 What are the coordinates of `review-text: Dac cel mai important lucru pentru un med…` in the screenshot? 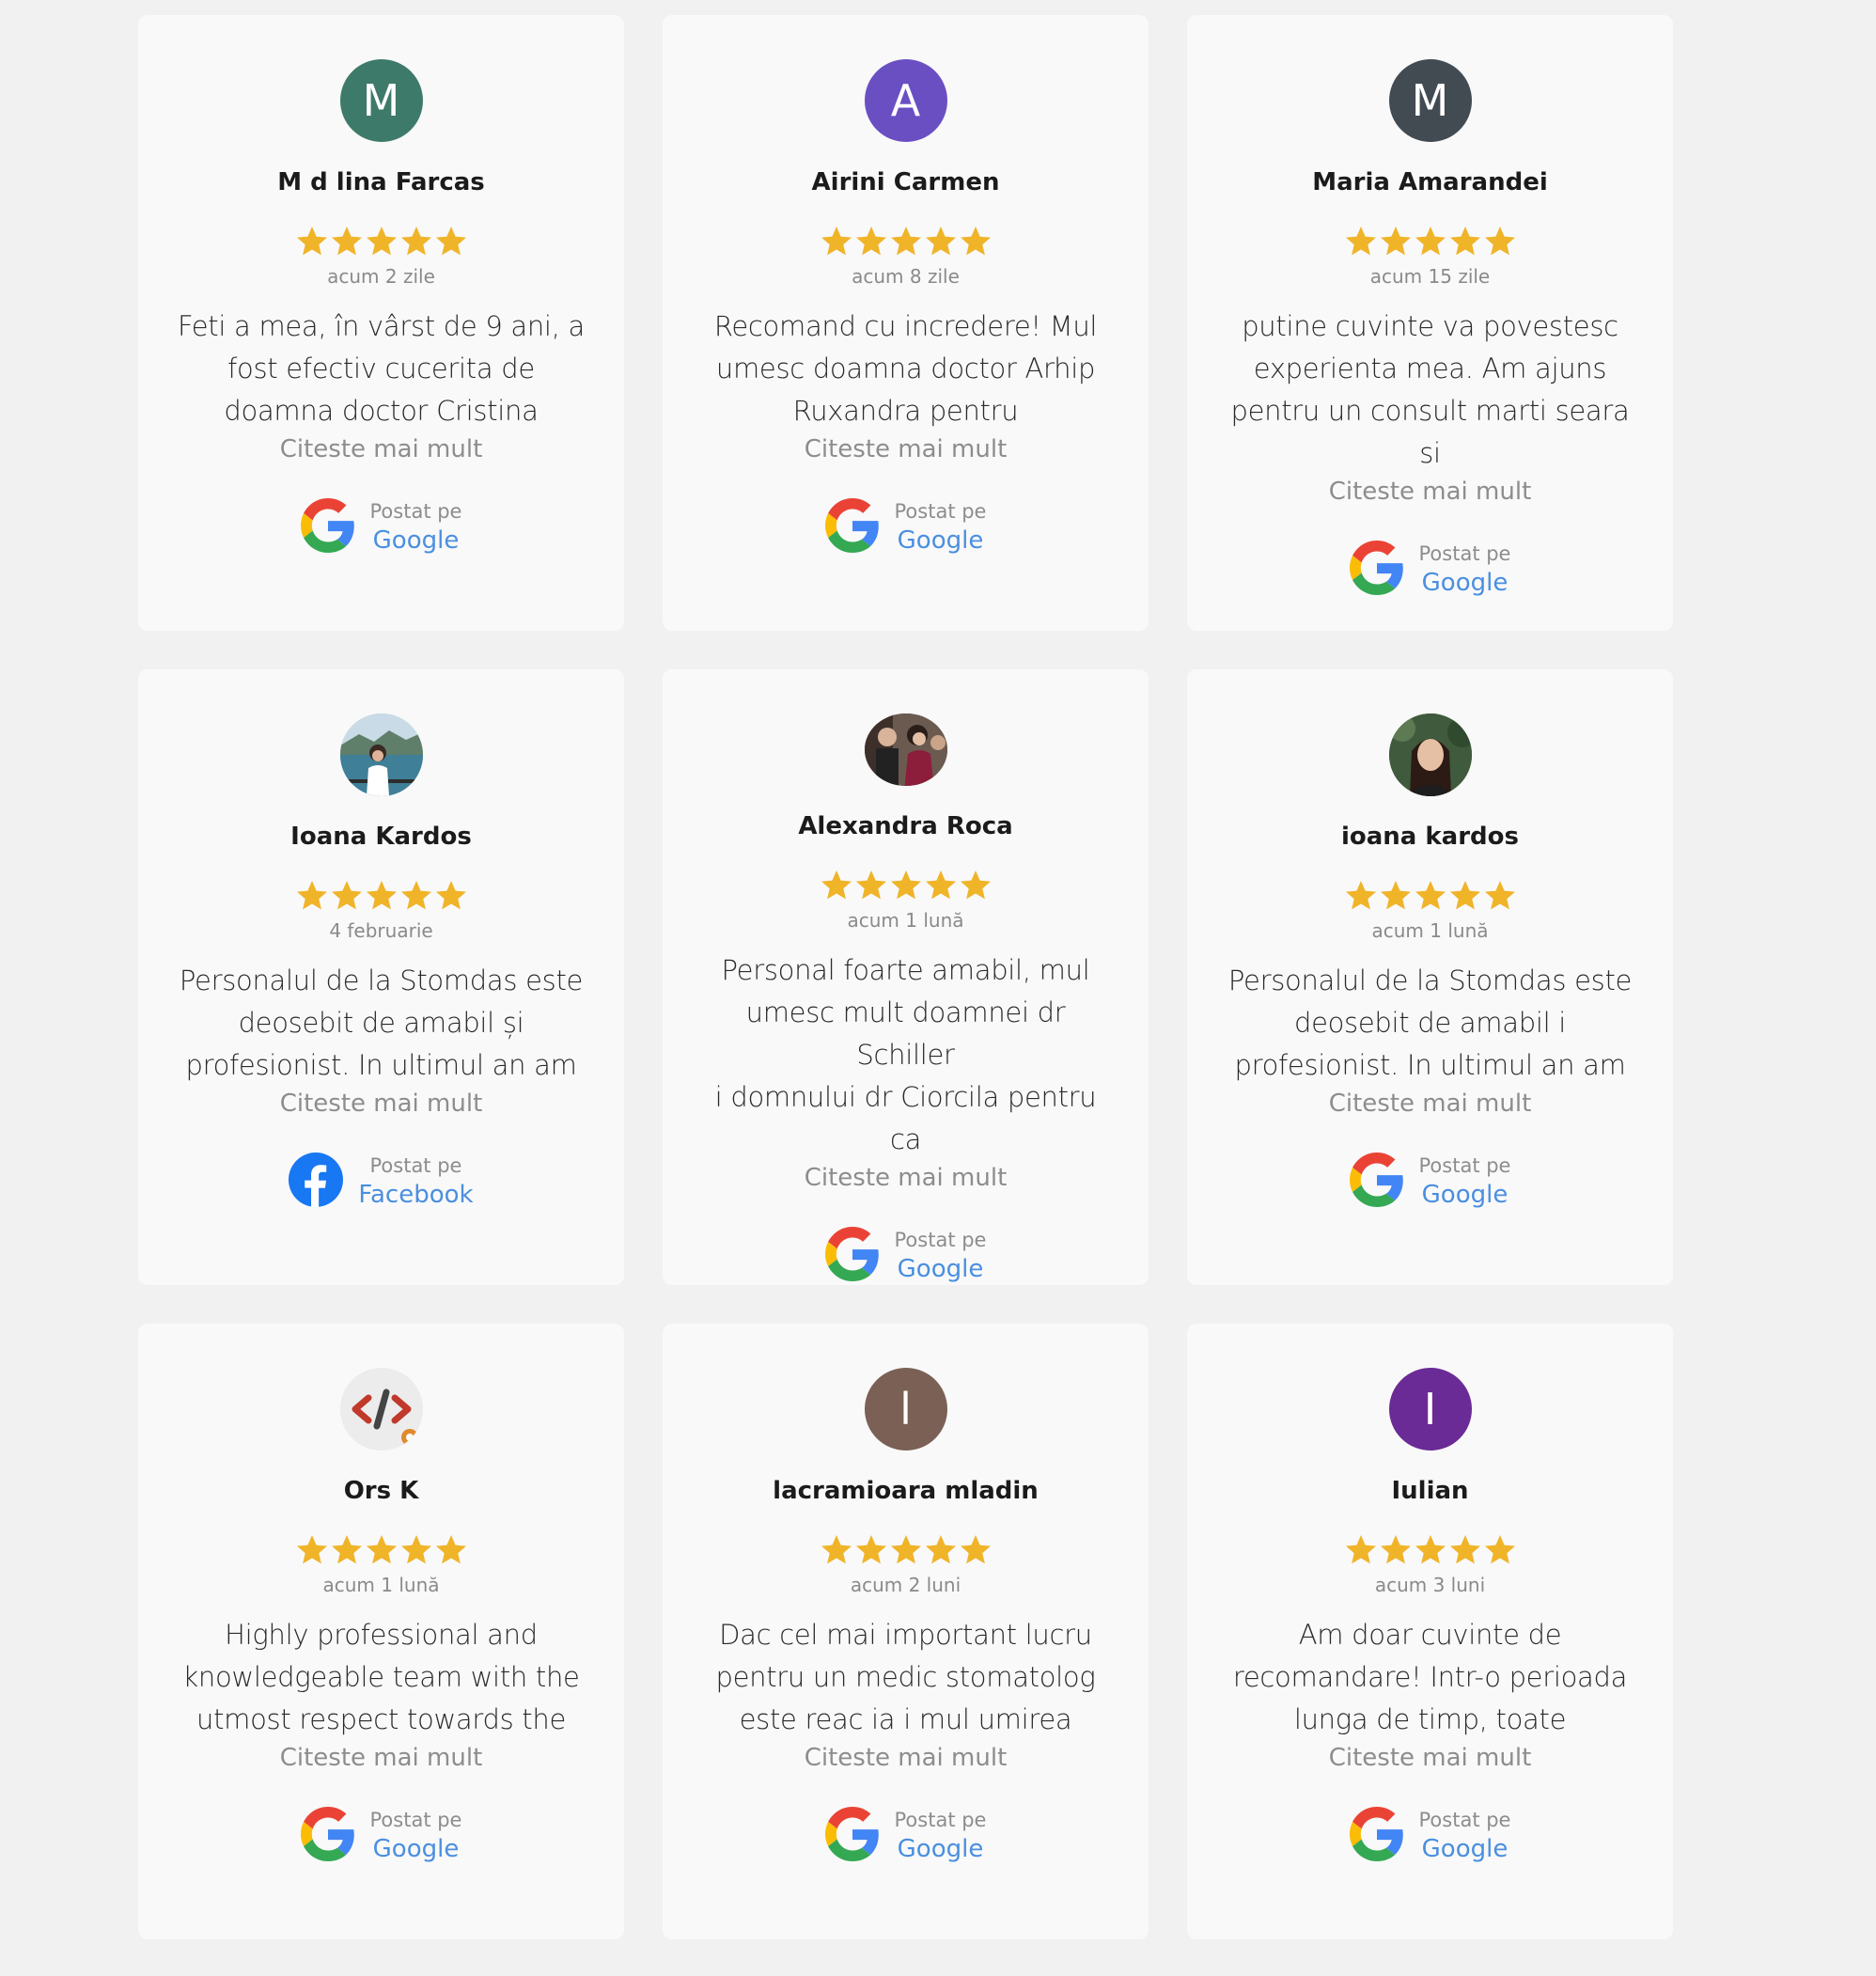 It's located at (906, 1677).